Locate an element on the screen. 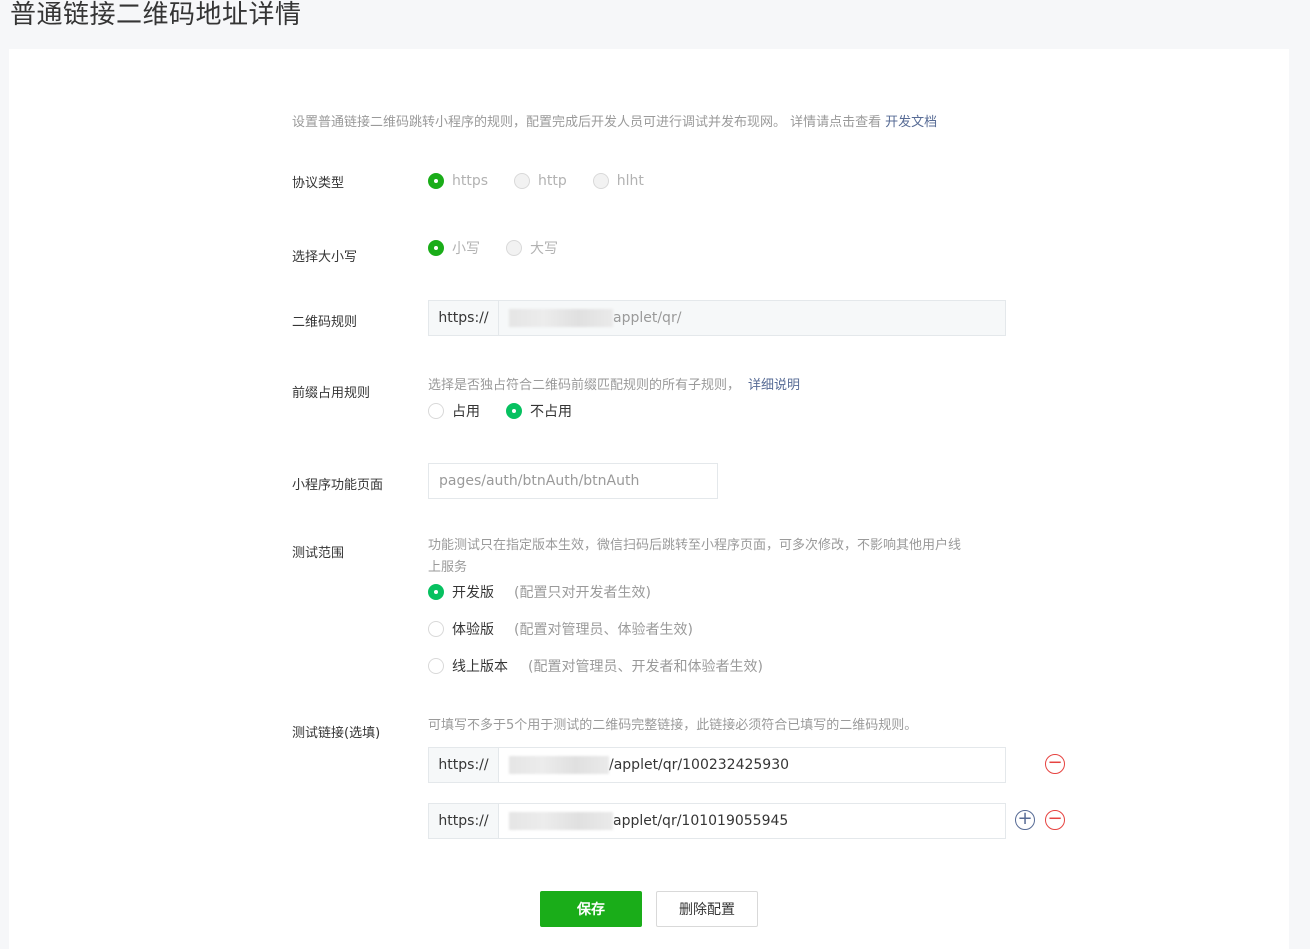  test-link-field-1: https:// /applet/qr/100232425930 is located at coordinates (717, 765).